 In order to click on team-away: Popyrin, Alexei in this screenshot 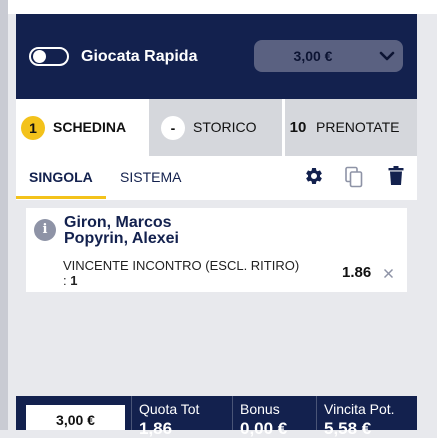, I will do `click(121, 238)`.